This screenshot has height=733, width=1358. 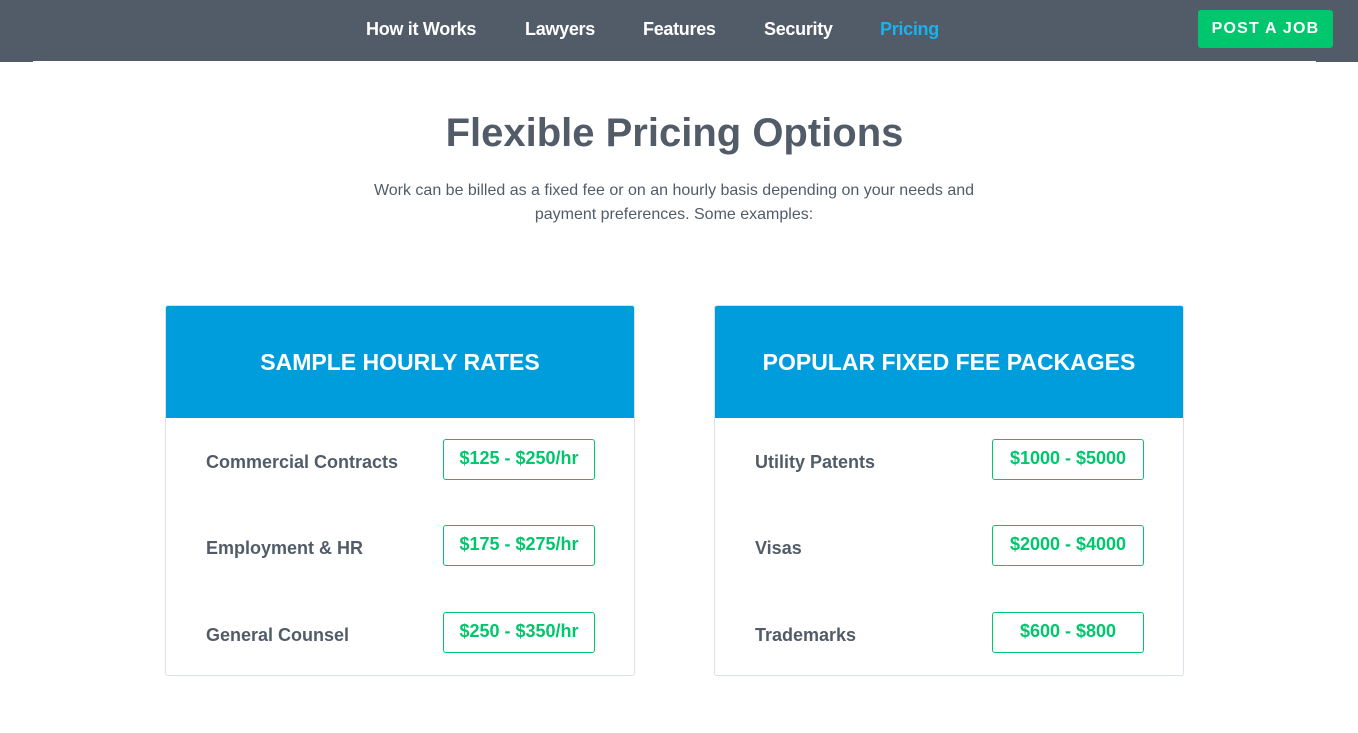 I want to click on service-label: Employment & HR, so click(x=285, y=548).